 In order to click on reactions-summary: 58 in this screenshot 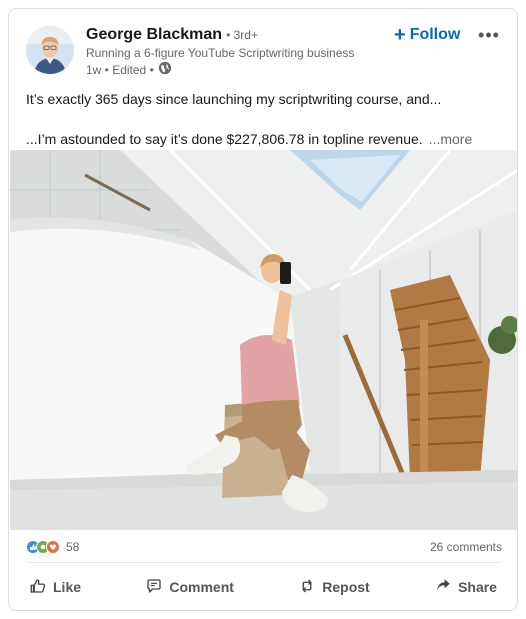, I will do `click(52, 547)`.